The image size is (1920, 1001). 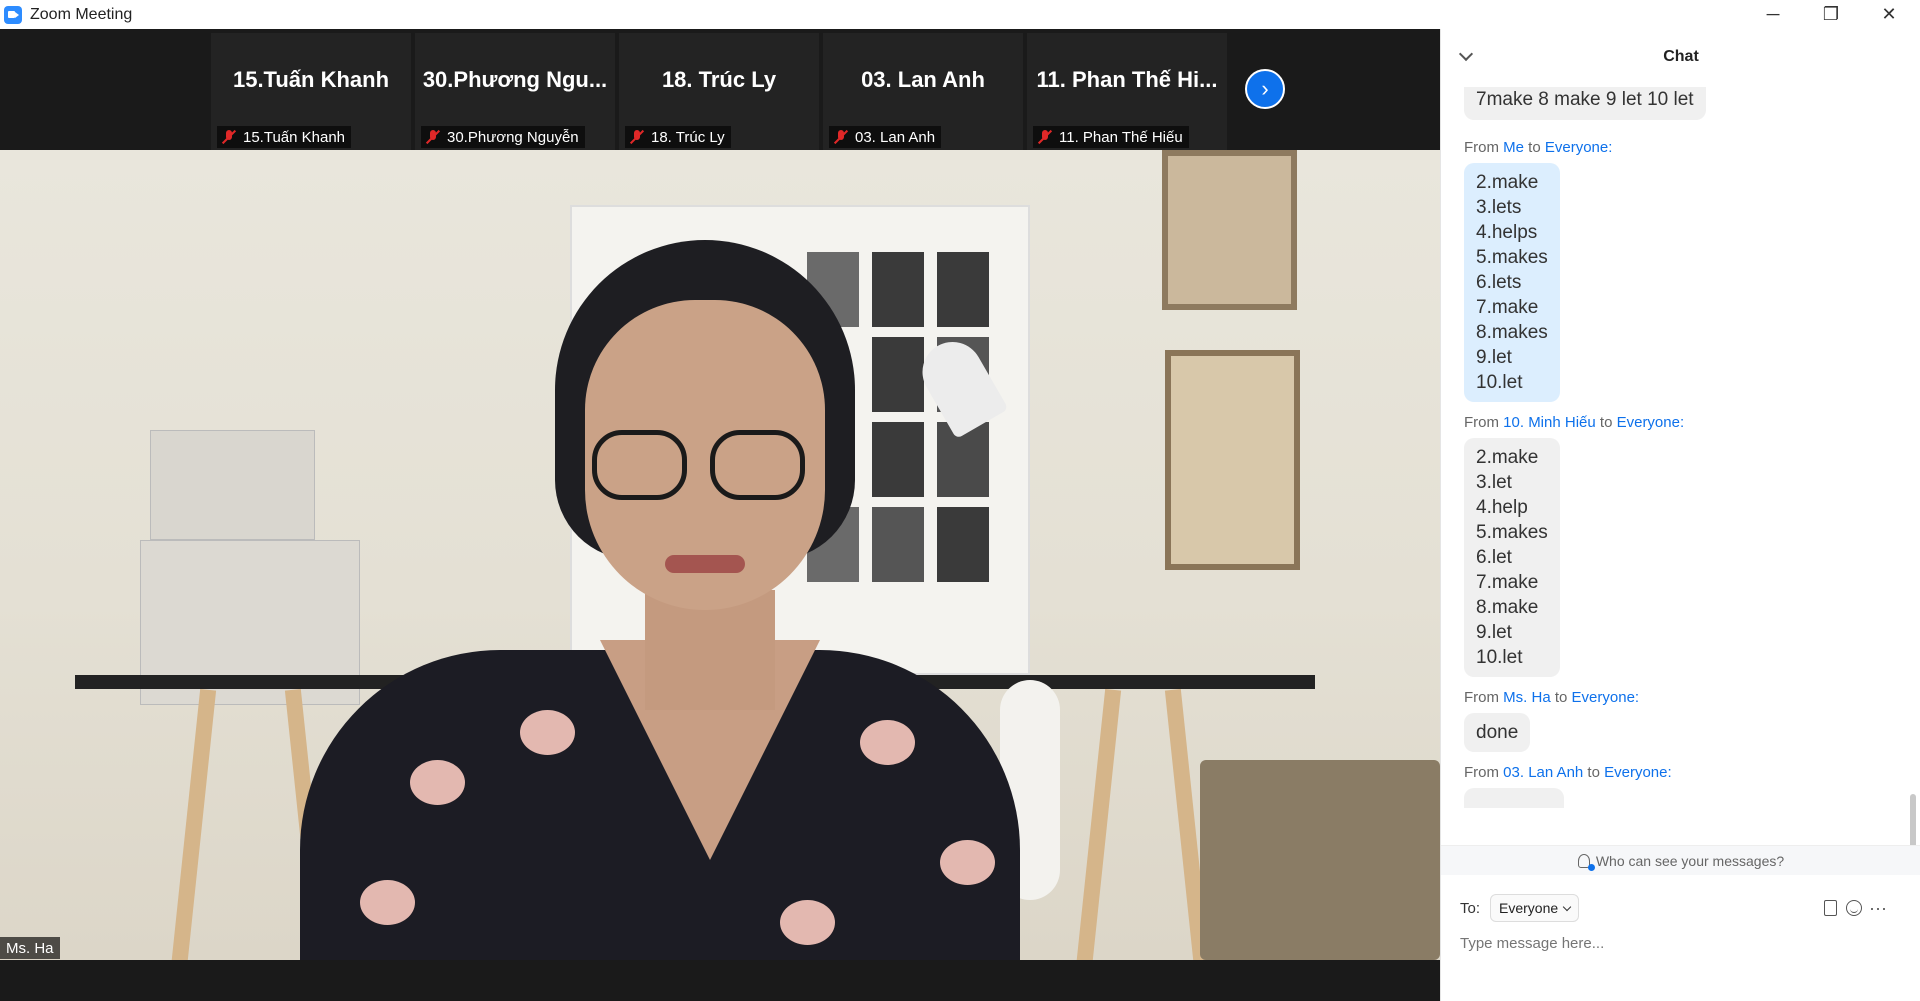 What do you see at coordinates (30, 948) in the screenshot?
I see `speaker-name-tag: Ms. Ha` at bounding box center [30, 948].